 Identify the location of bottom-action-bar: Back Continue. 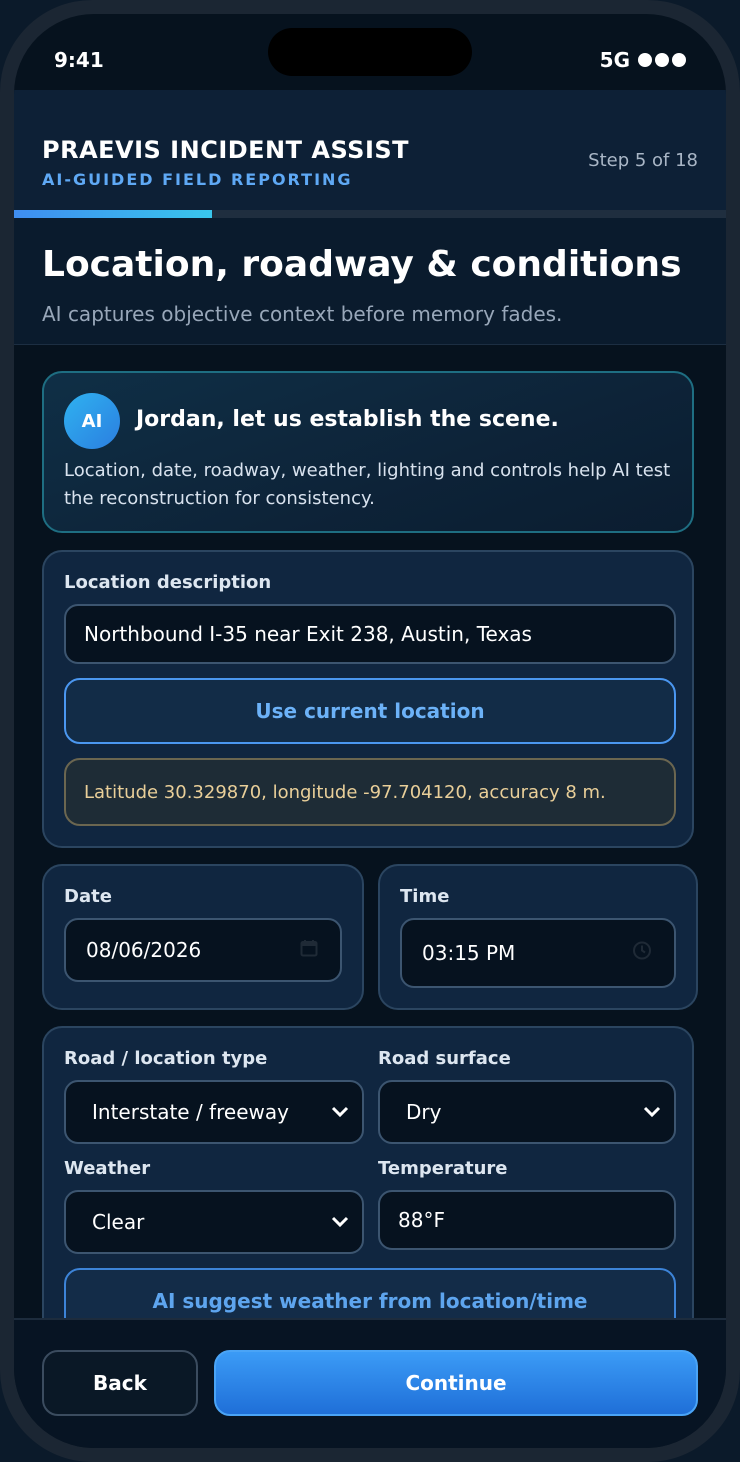
(370, 1383).